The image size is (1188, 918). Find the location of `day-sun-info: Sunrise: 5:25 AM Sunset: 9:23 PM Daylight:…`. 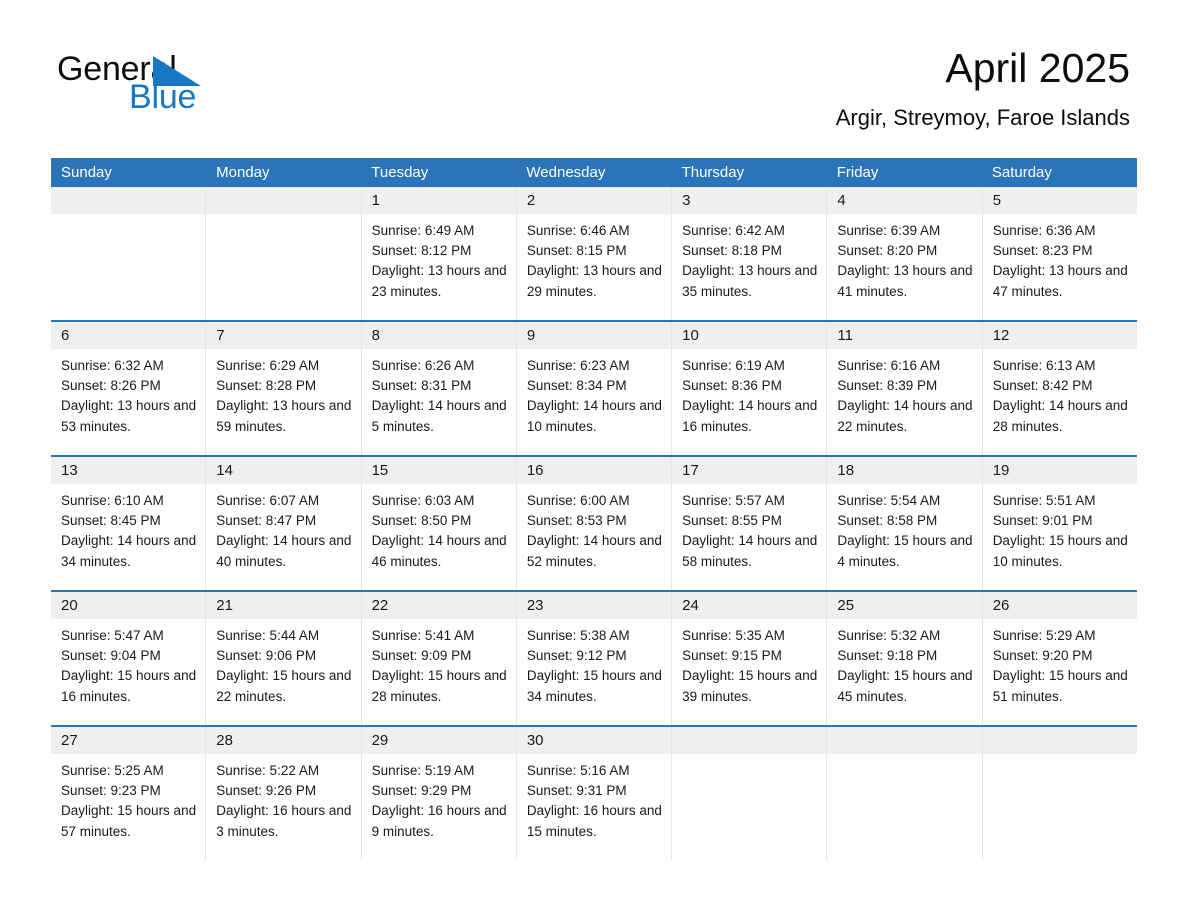

day-sun-info: Sunrise: 5:25 AM Sunset: 9:23 PM Daylight:… is located at coordinates (128, 798).